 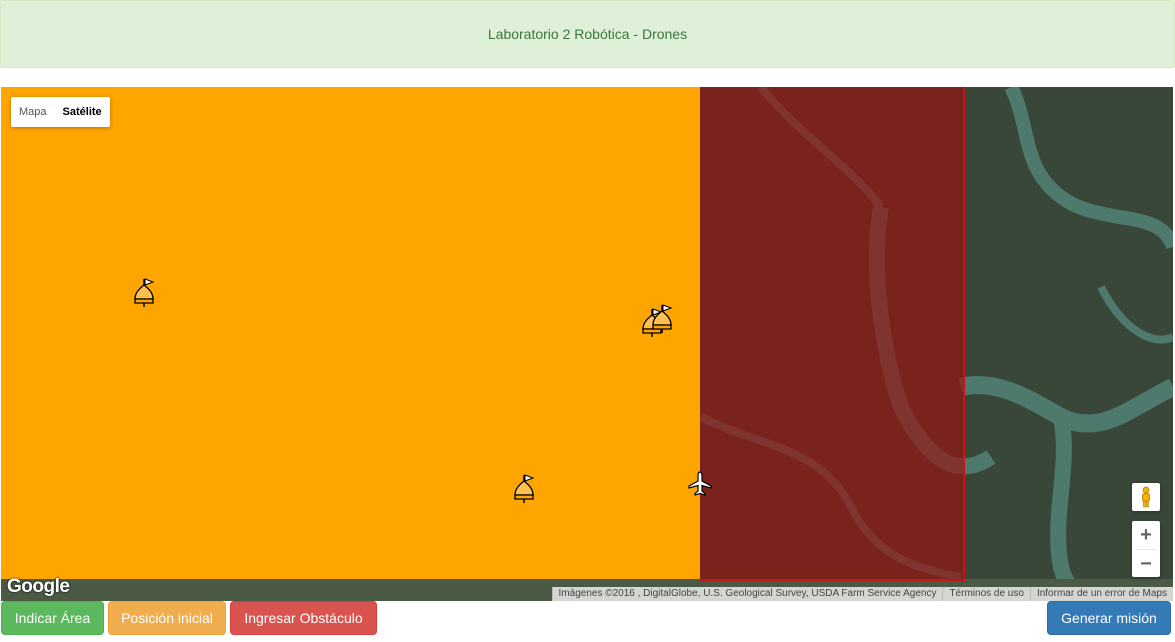 I want to click on terms-link: Términos de uso, so click(x=986, y=594).